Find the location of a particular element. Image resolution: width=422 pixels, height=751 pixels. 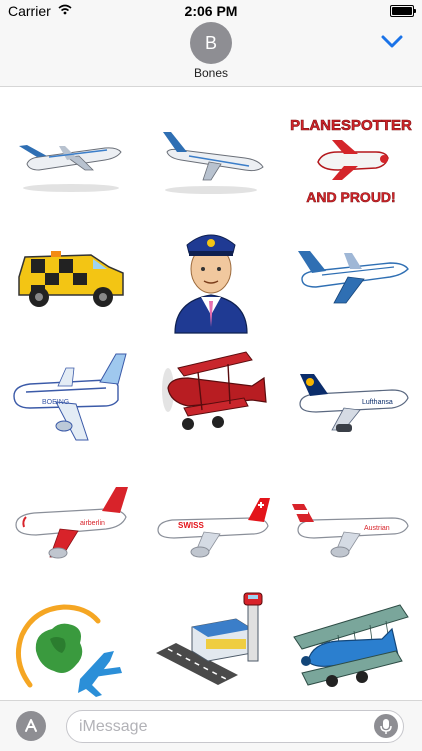

sticker-planespotter: PLANESPOTTER AND PROUD! is located at coordinates (351, 157).